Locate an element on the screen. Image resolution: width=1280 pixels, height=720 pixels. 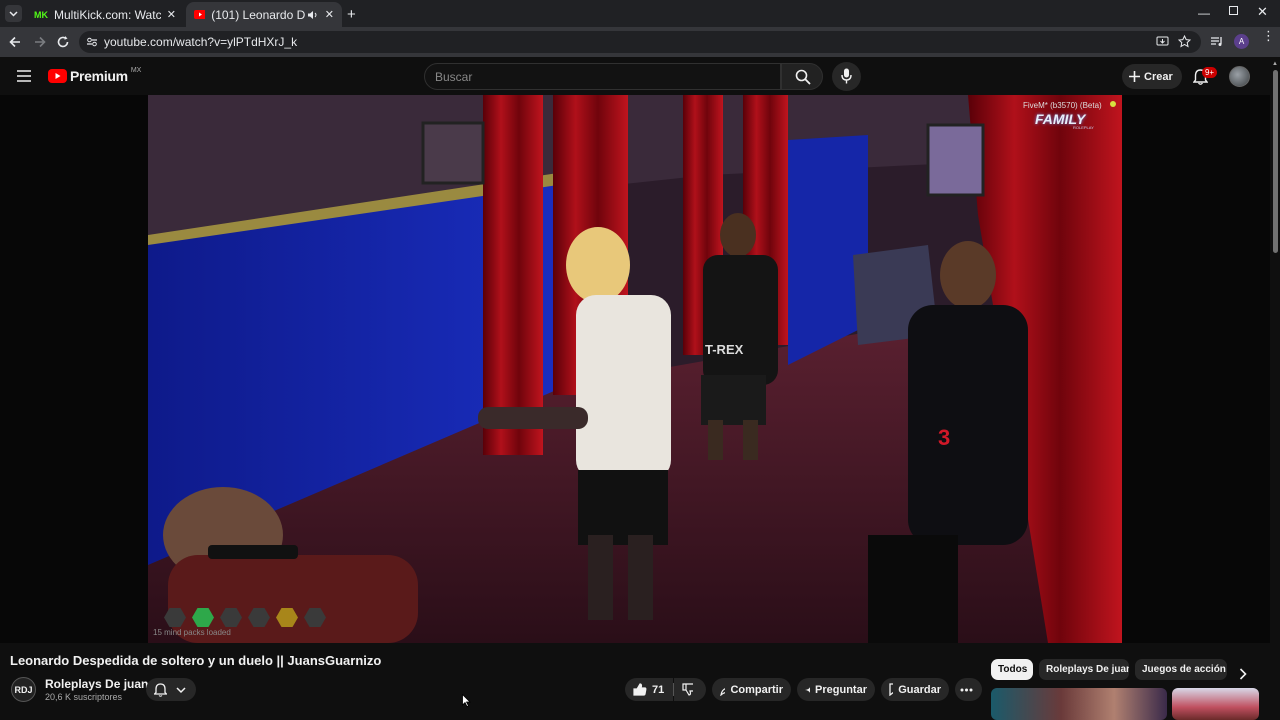
thumbs-down-icon is located at coordinates (687, 689).